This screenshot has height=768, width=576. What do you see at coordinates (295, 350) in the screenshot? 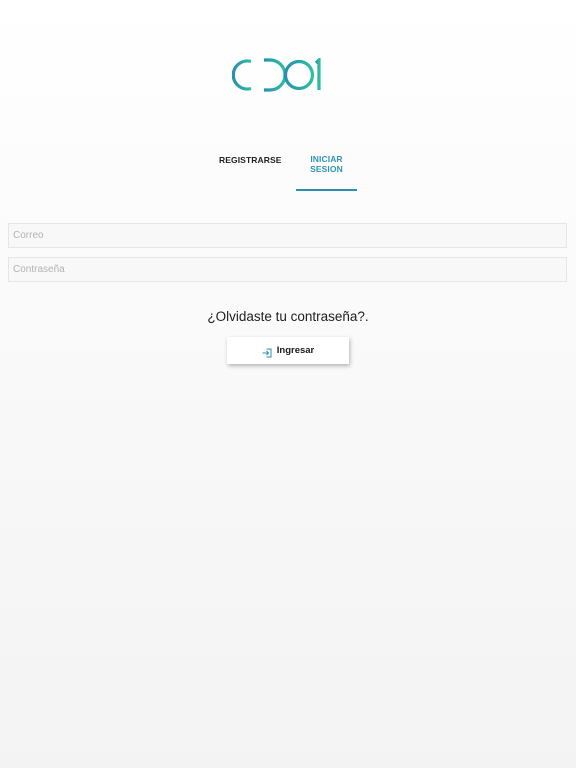
I see `login-button-label: Ingresar` at bounding box center [295, 350].